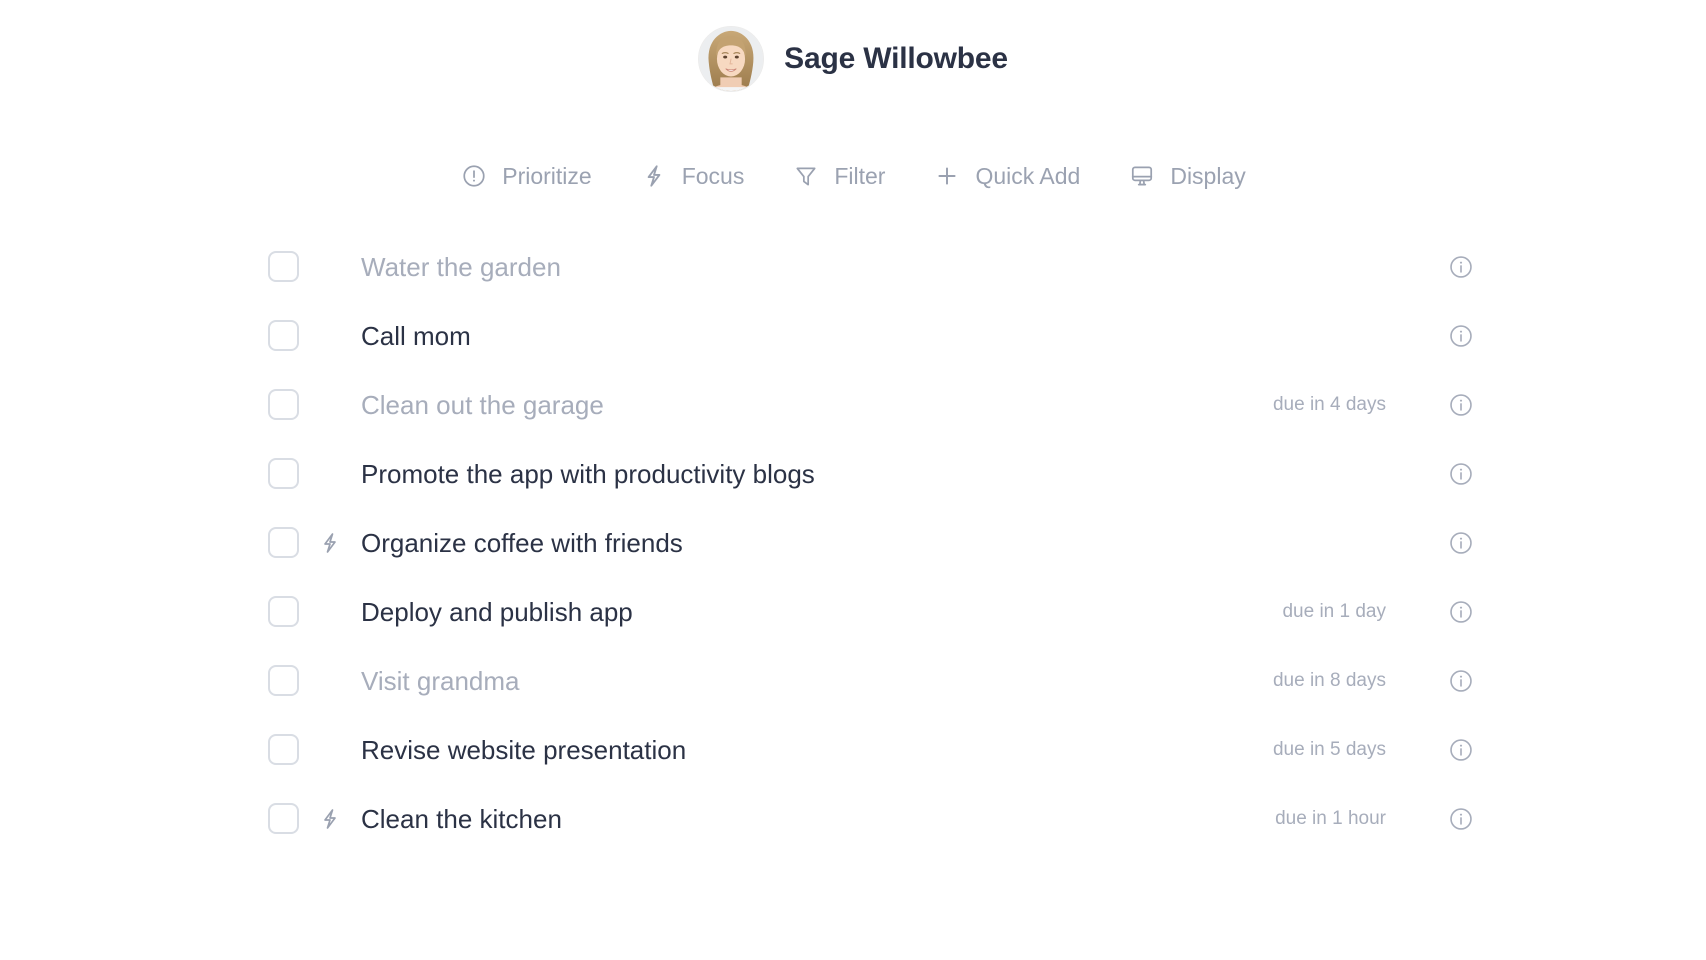 Image resolution: width=1706 pixels, height=960 pixels. Describe the element at coordinates (416, 335) in the screenshot. I see `task-title: Call mom` at that location.